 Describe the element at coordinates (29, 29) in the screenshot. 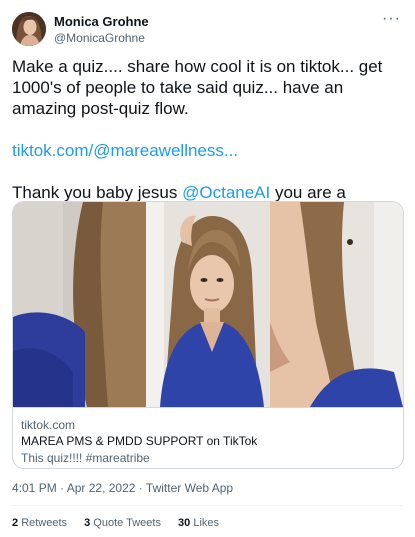

I see `avatar` at that location.